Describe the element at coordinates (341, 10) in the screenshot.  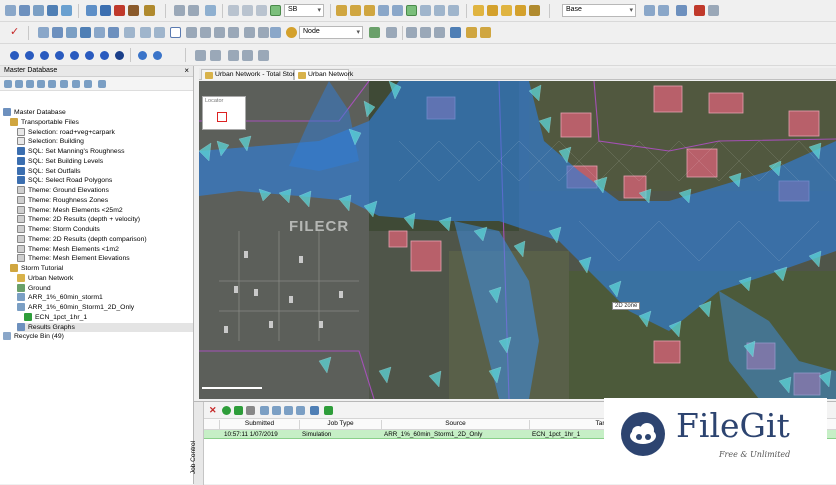
I see `layer-icon` at that location.